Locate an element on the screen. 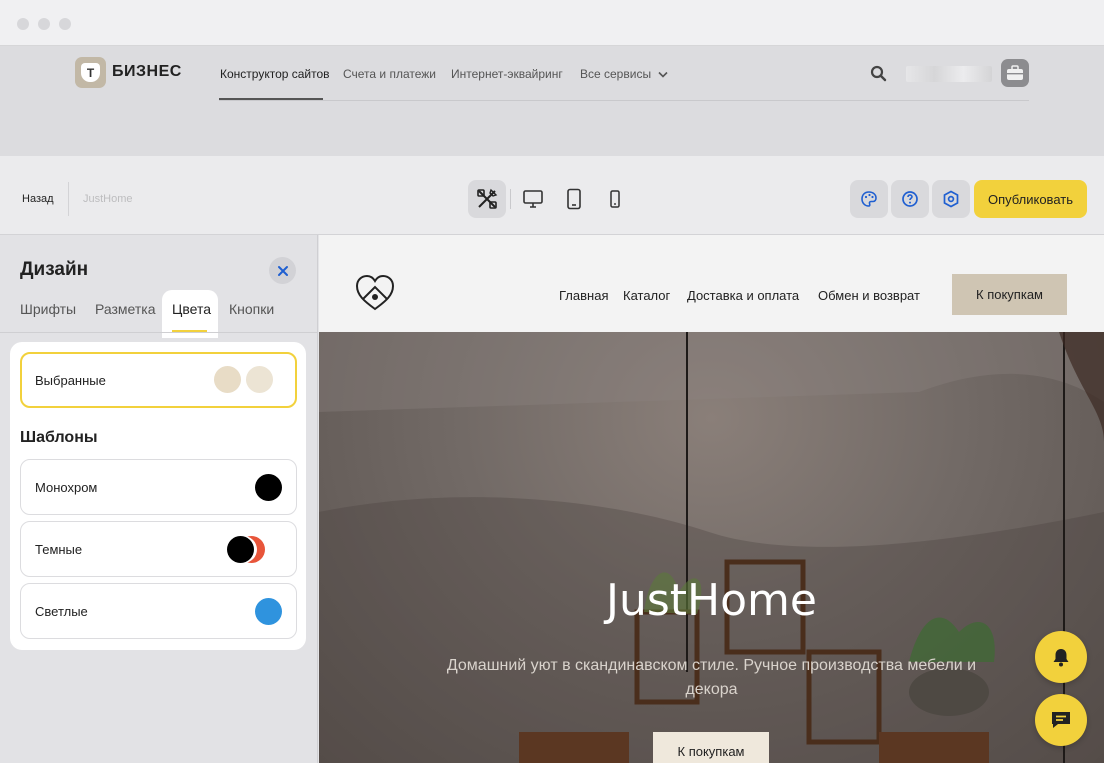  account-avatar is located at coordinates (1015, 73).